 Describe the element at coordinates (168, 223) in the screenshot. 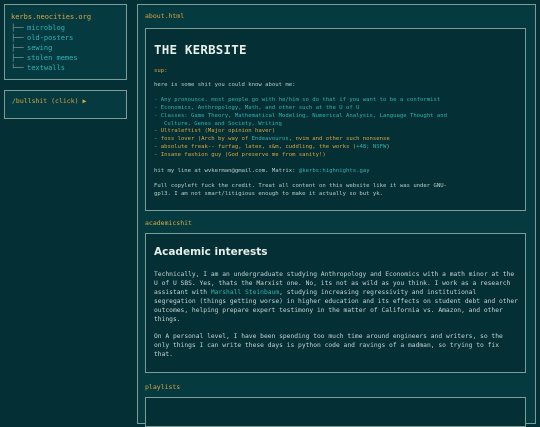

I see `section-label-academic: academicshit` at that location.